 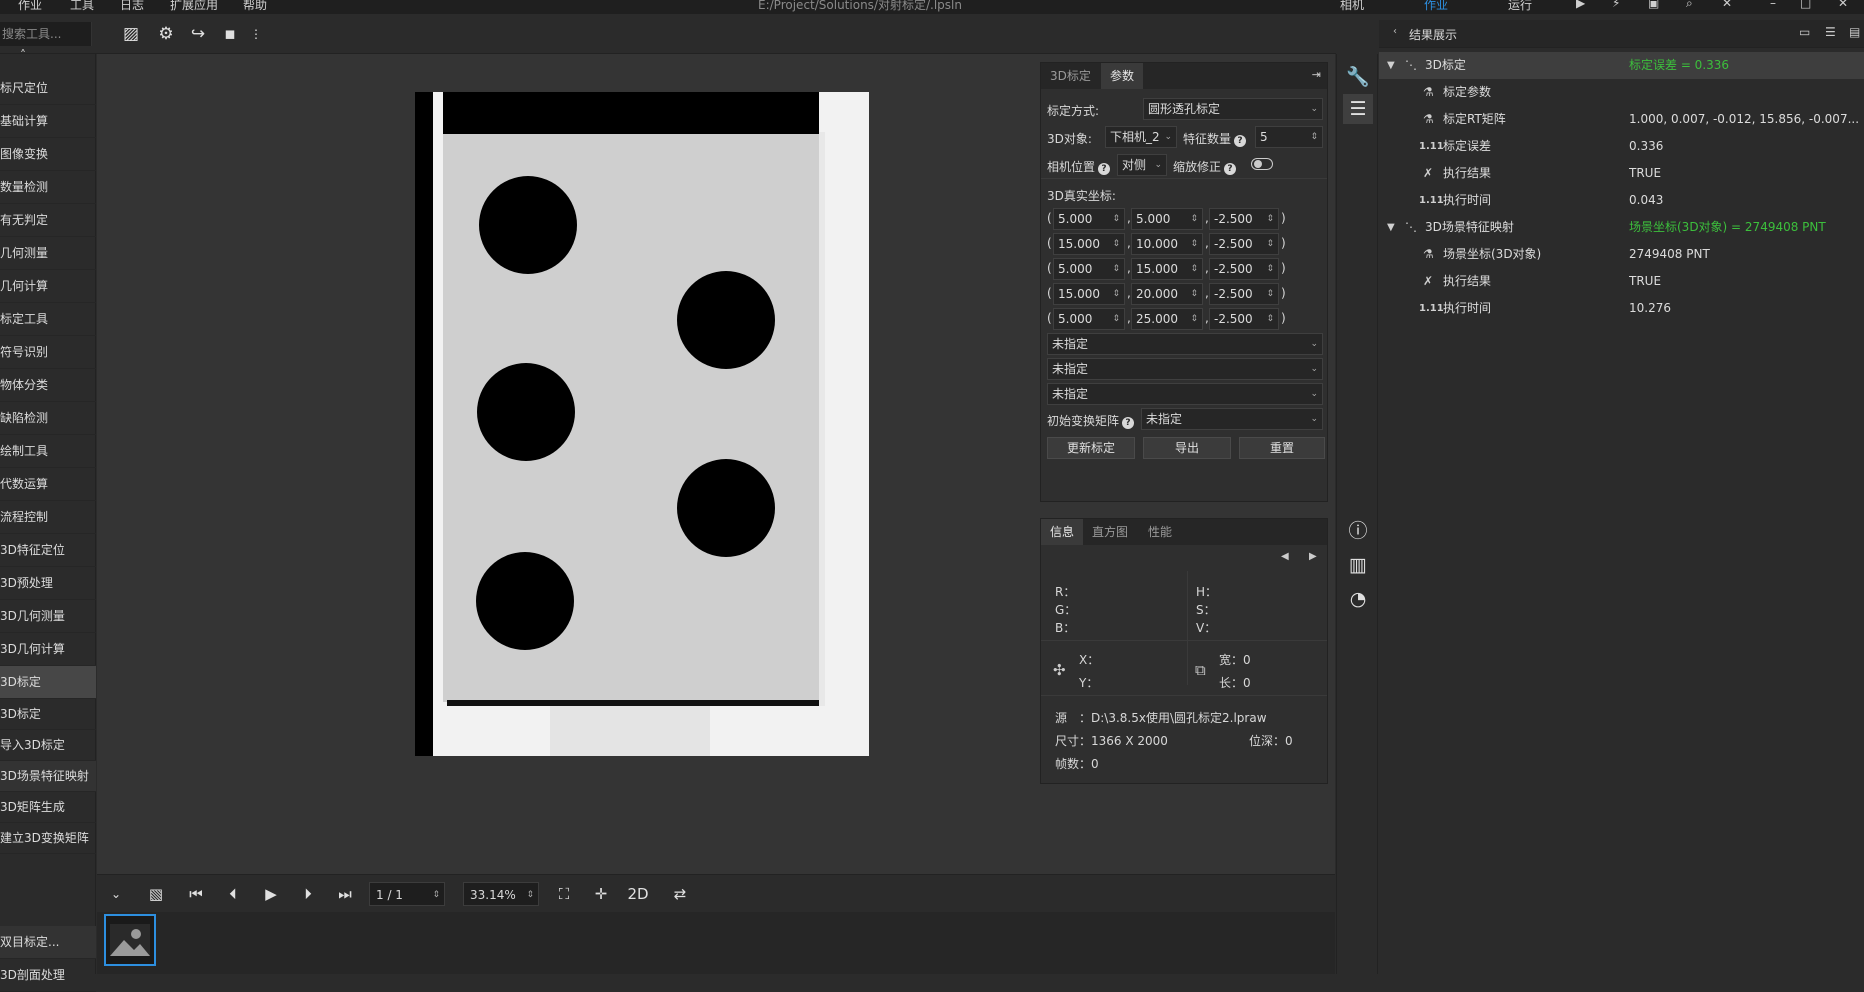 I want to click on more-icon: ⋮, so click(x=256, y=34).